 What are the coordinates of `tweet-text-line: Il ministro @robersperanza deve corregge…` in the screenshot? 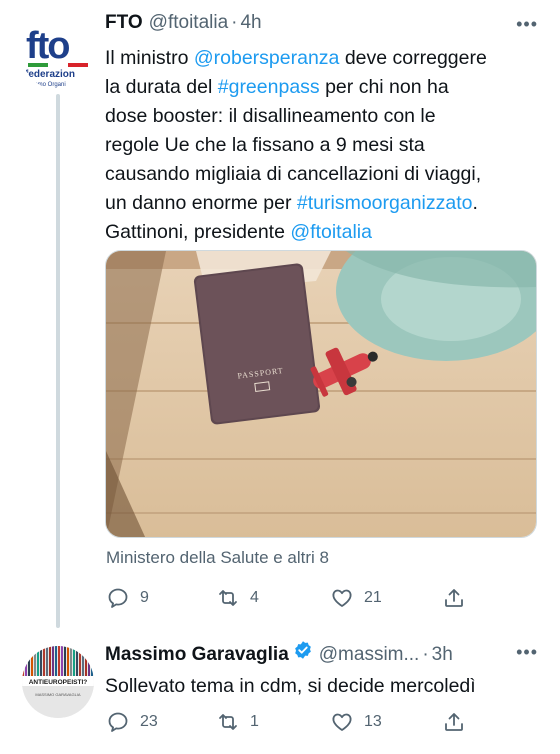 It's located at (320, 58).